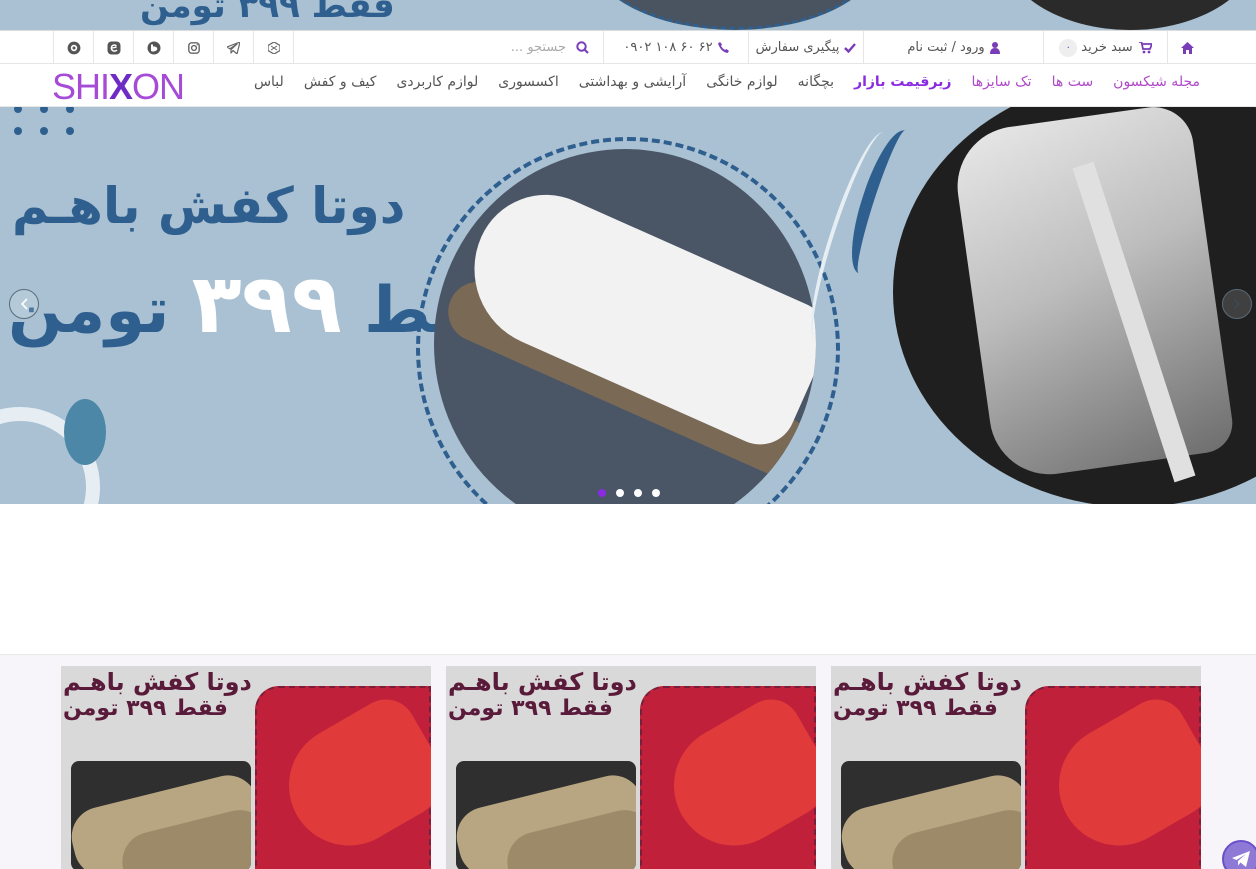 The image size is (1256, 869). I want to click on site-logo: SHI X ON, so click(118, 86).